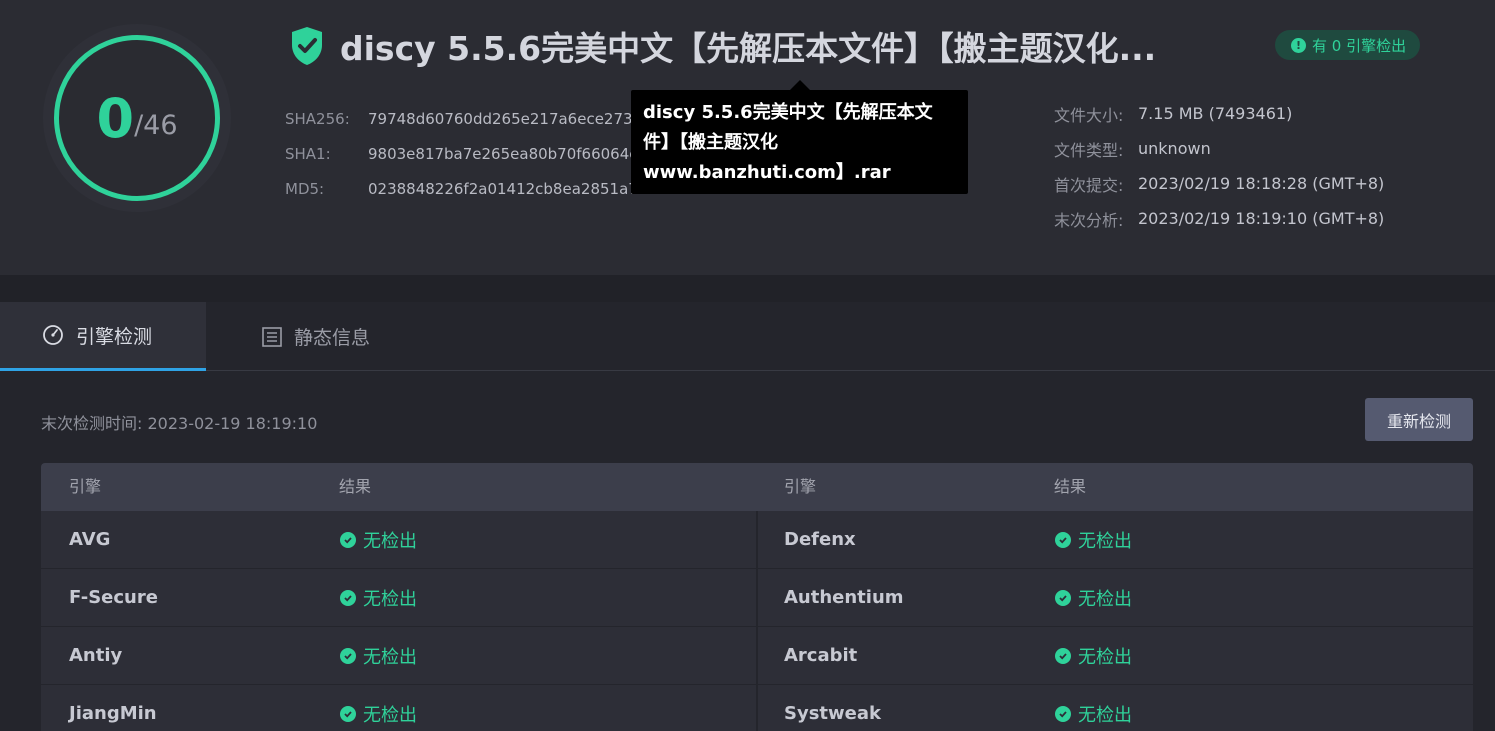 The height and width of the screenshot is (731, 1495). I want to click on meta-value: 2023/02/19 18:18:28 (GMT+8), so click(1261, 183).